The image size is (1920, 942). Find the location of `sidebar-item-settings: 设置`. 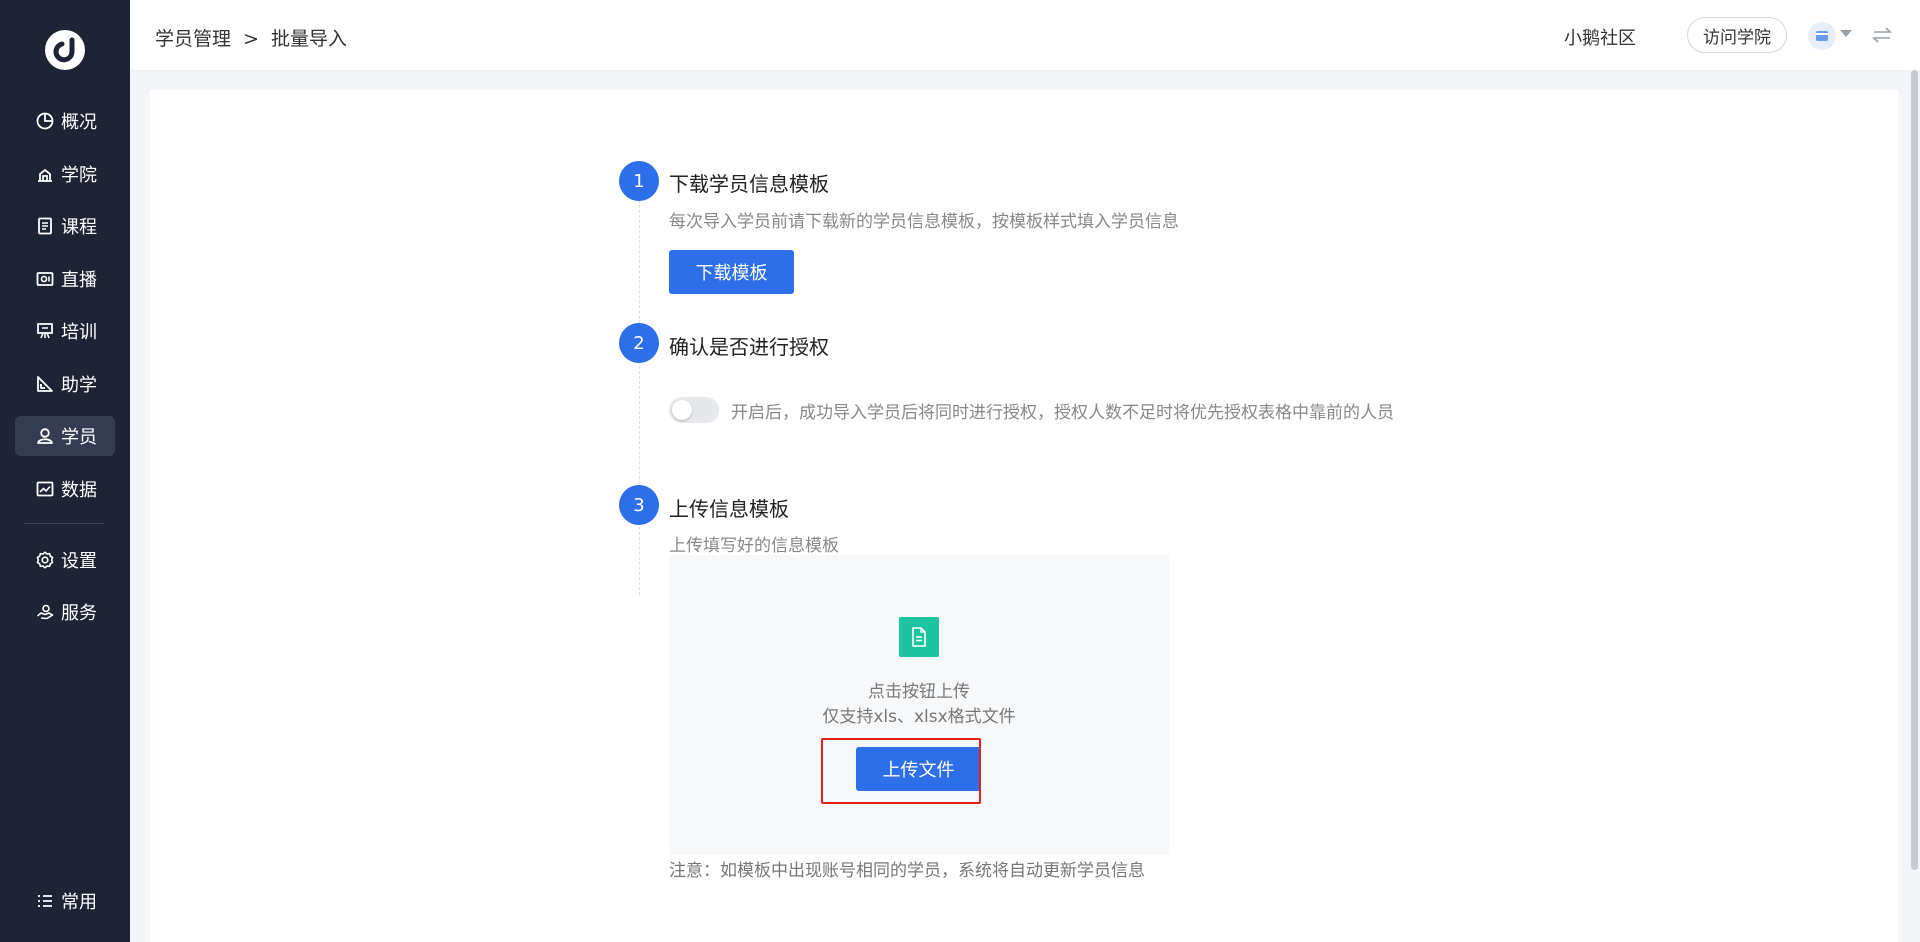

sidebar-item-settings: 设置 is located at coordinates (65, 560).